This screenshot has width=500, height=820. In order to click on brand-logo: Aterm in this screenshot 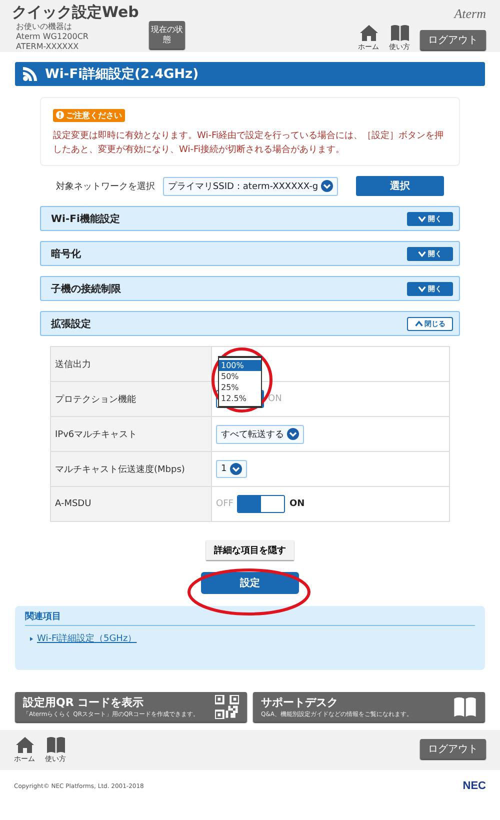, I will do `click(470, 14)`.